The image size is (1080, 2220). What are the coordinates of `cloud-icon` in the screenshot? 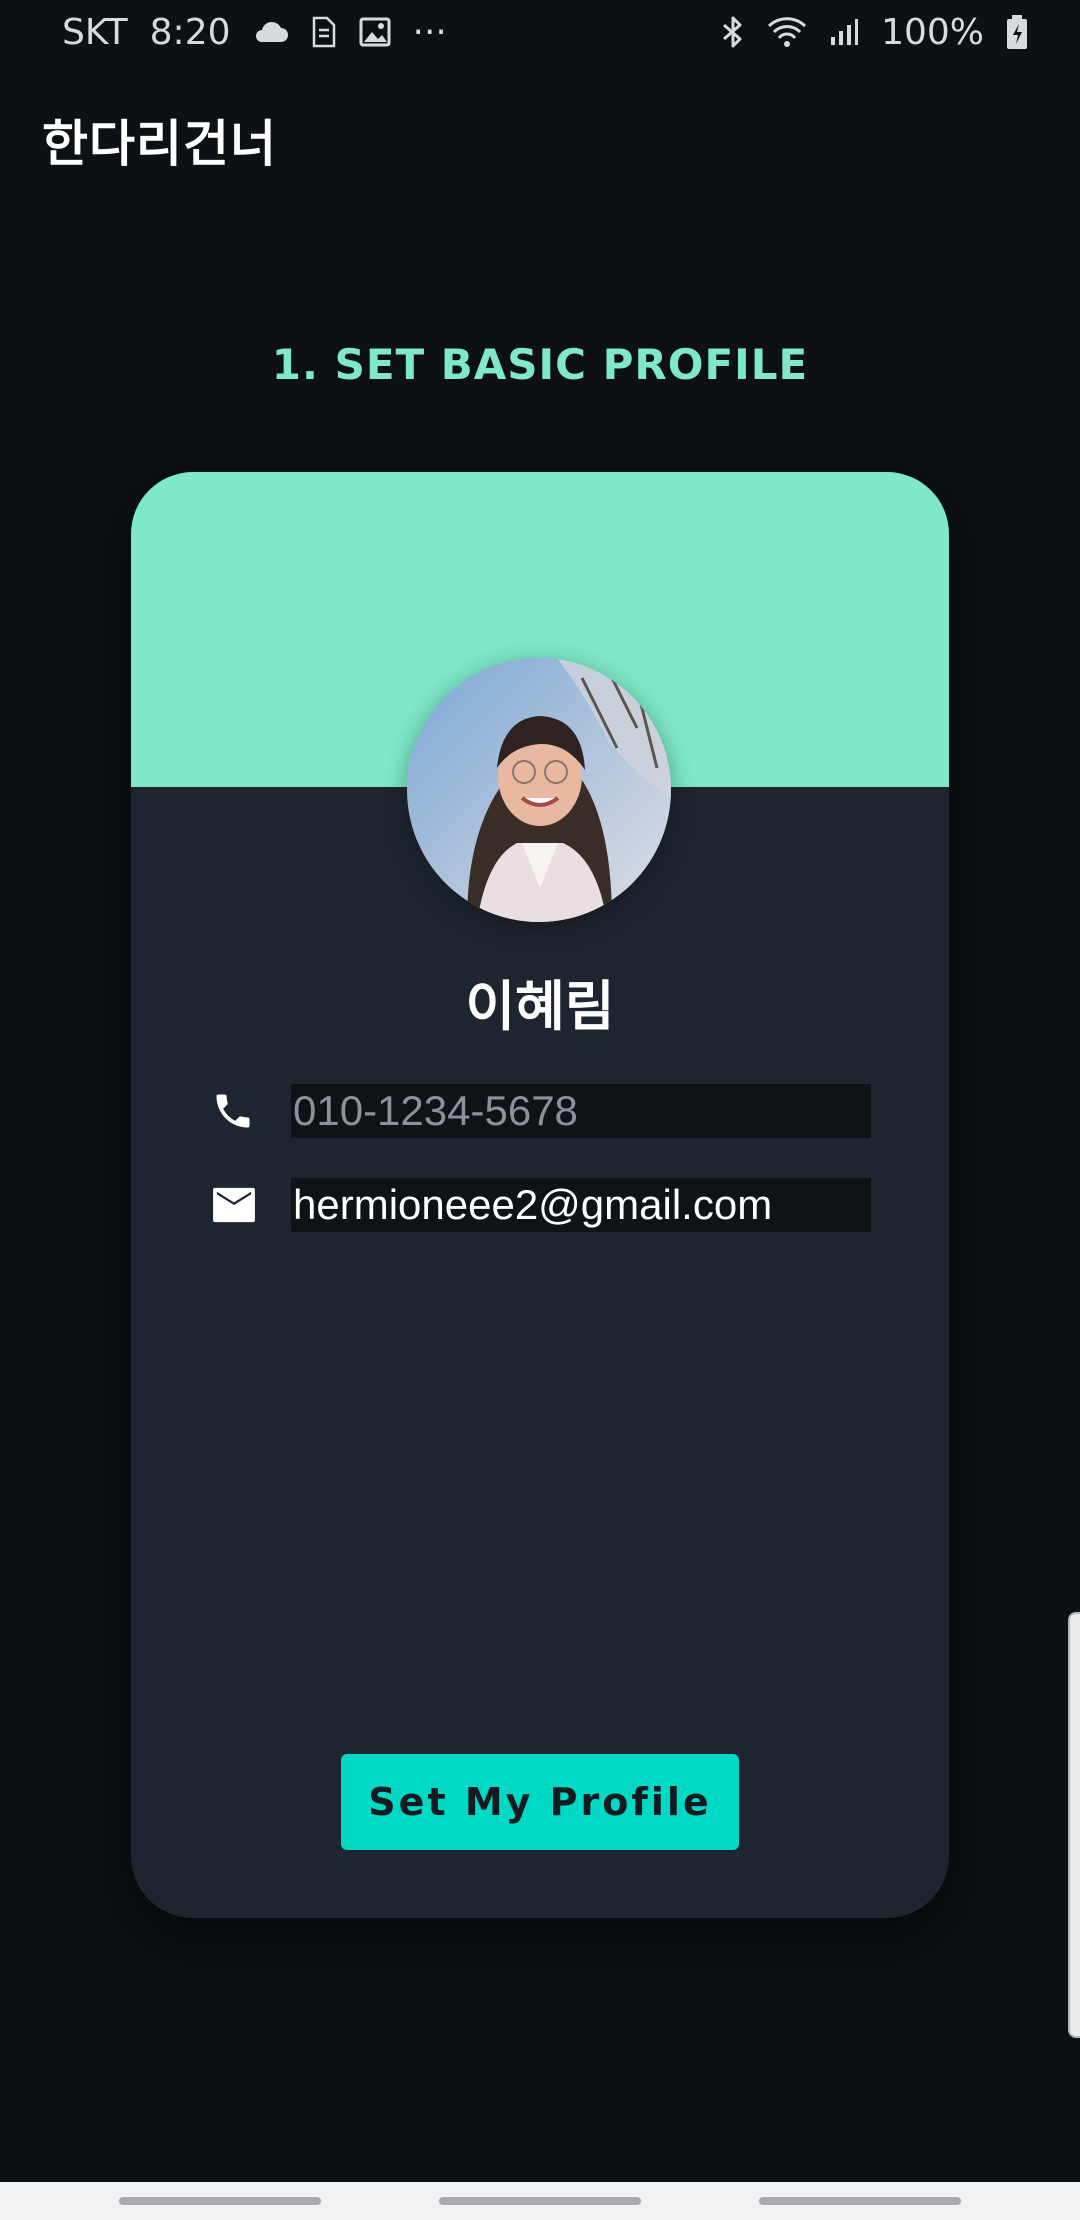 It's located at (271, 32).